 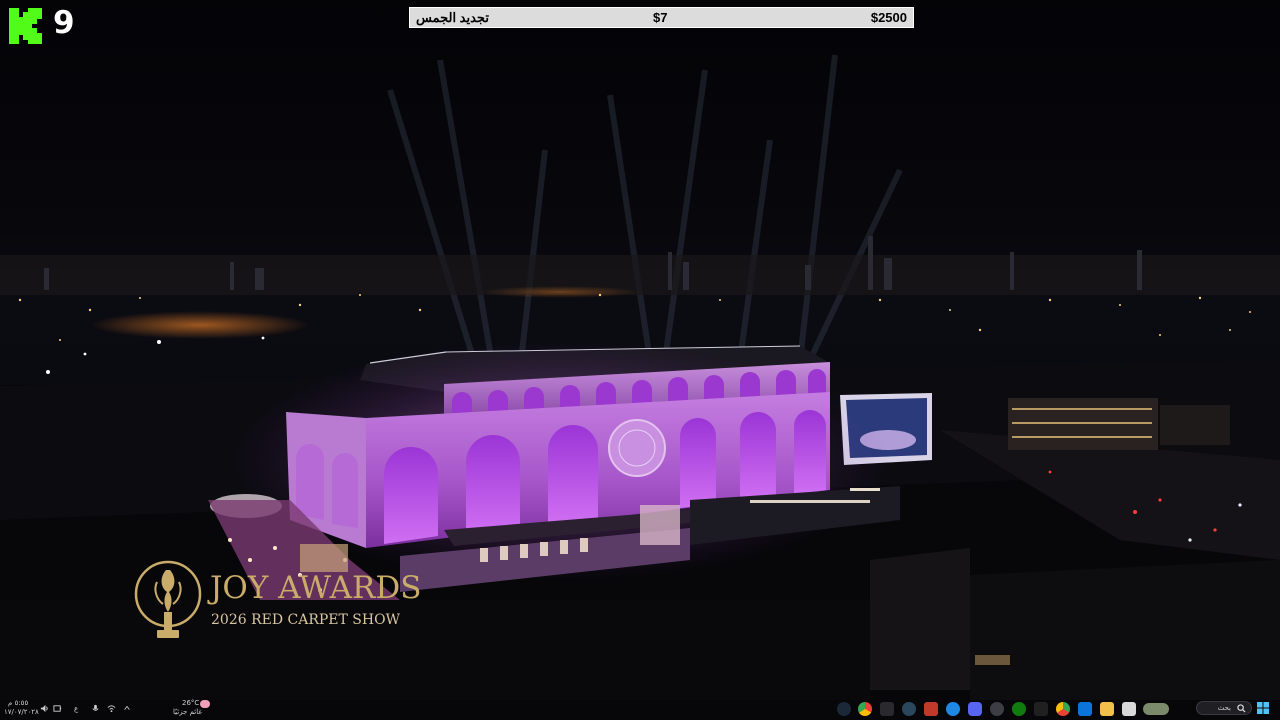 I want to click on taskbar-search-box: بحث, so click(x=1224, y=708).